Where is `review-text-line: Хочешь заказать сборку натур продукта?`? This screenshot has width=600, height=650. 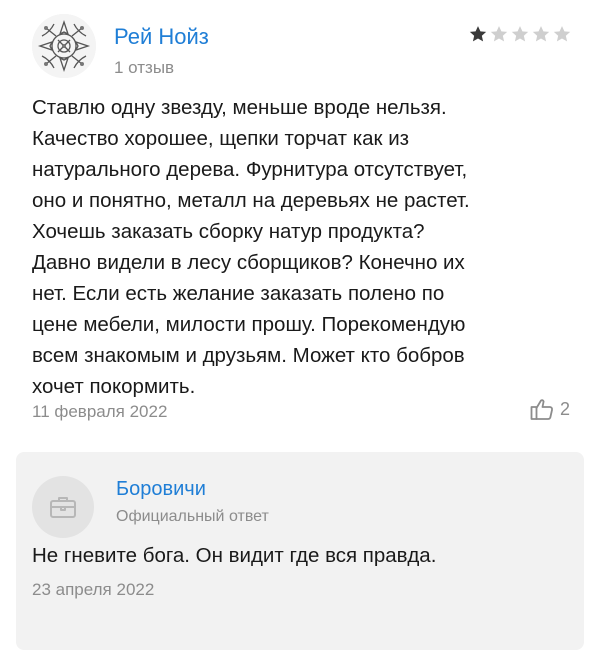 review-text-line: Хочешь заказать сборку натур продукта? is located at coordinates (228, 231).